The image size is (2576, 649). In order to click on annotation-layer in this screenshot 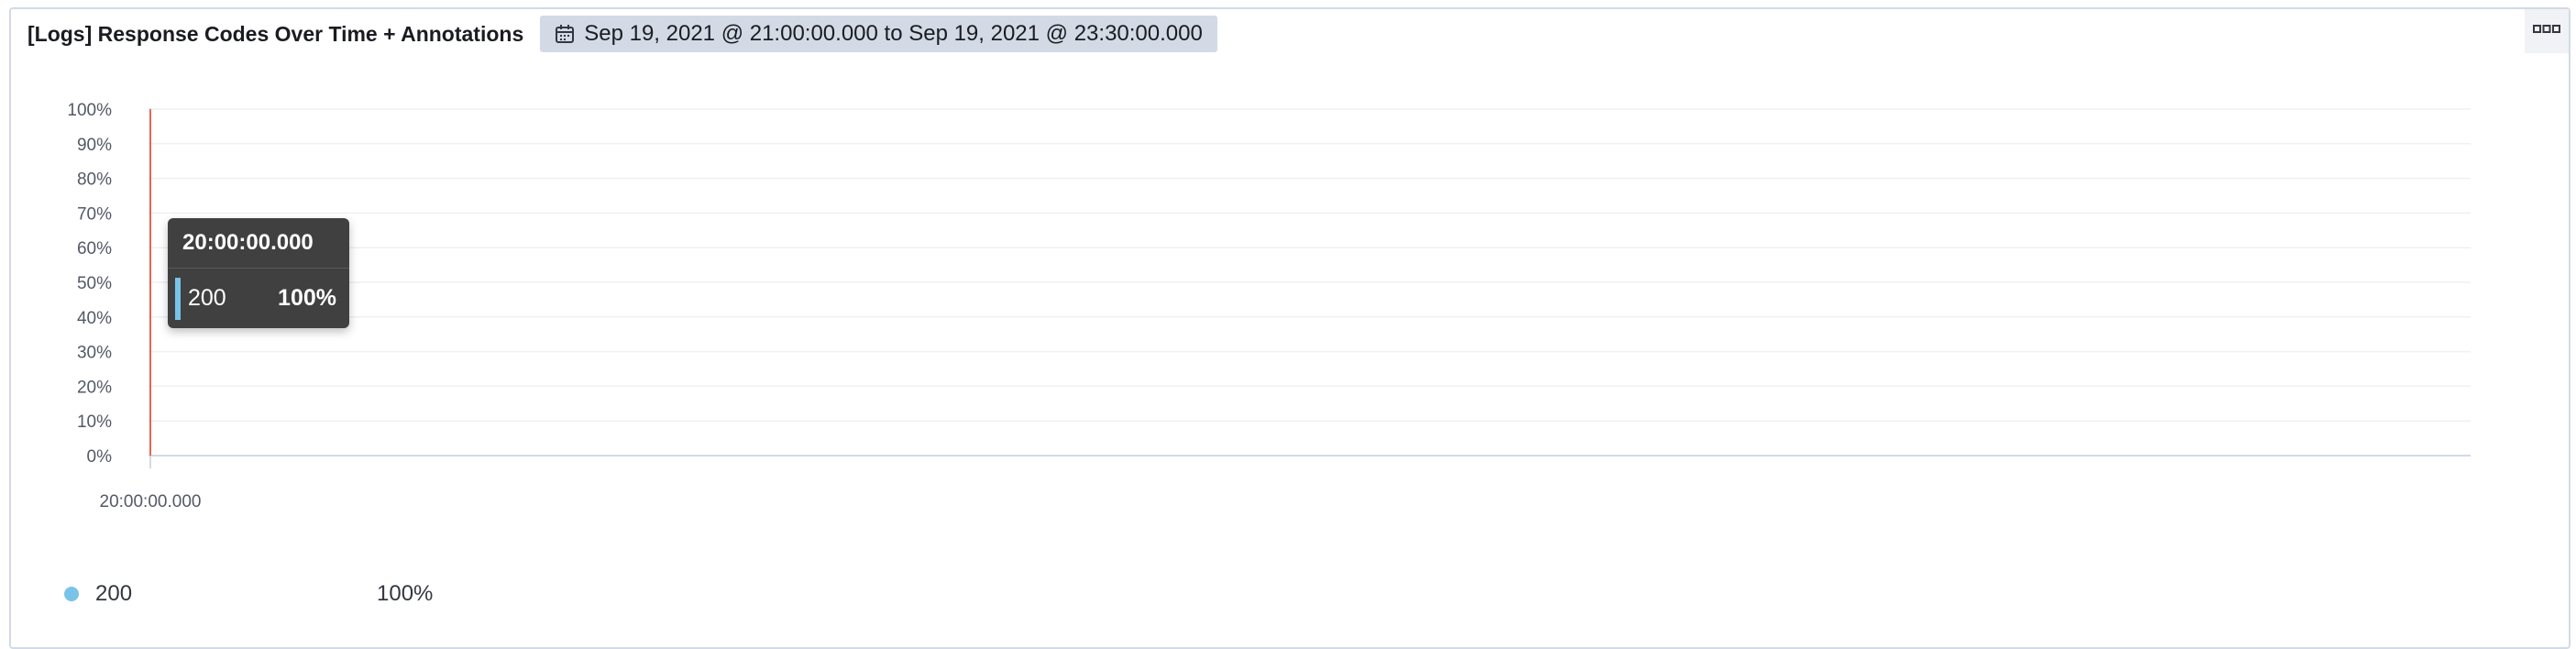, I will do `click(150, 282)`.